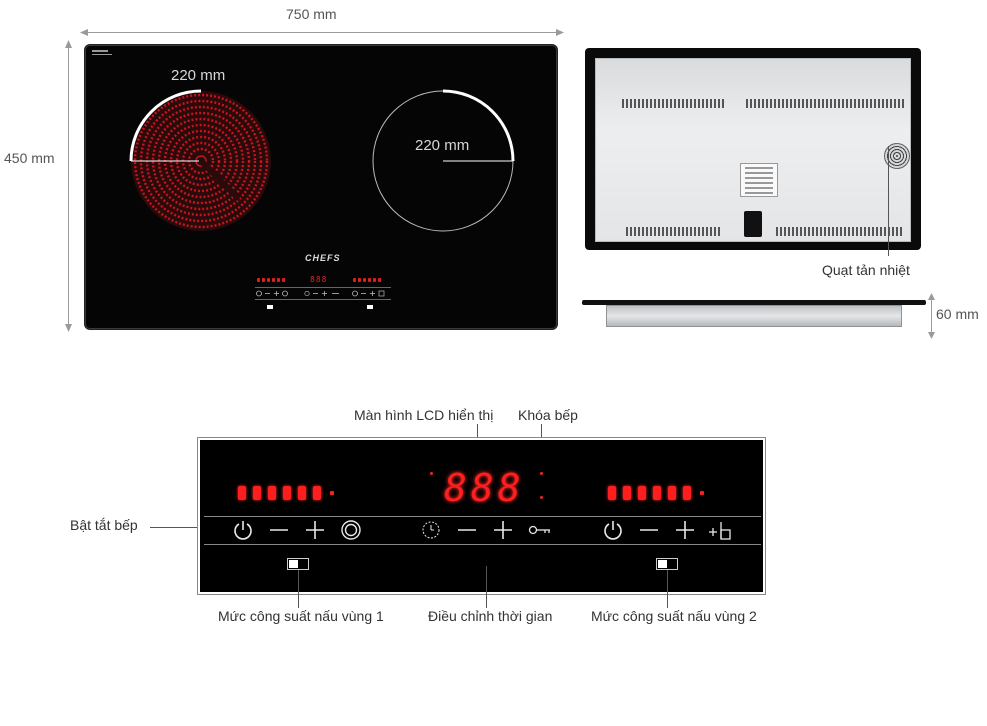  What do you see at coordinates (270, 307) in the screenshot?
I see `mini-switch-left` at bounding box center [270, 307].